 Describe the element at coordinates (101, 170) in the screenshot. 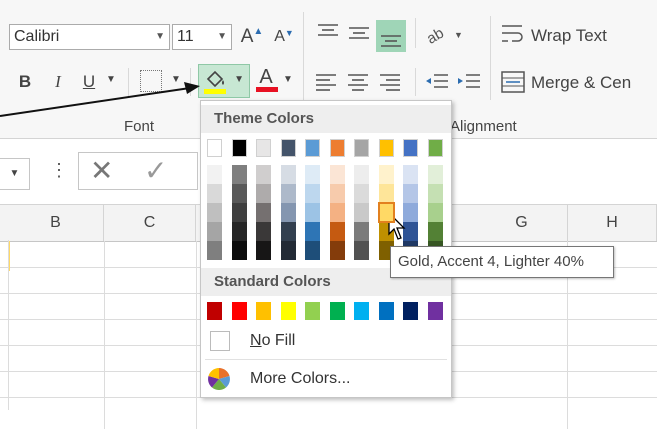

I see `cancel-icon: ✕` at that location.